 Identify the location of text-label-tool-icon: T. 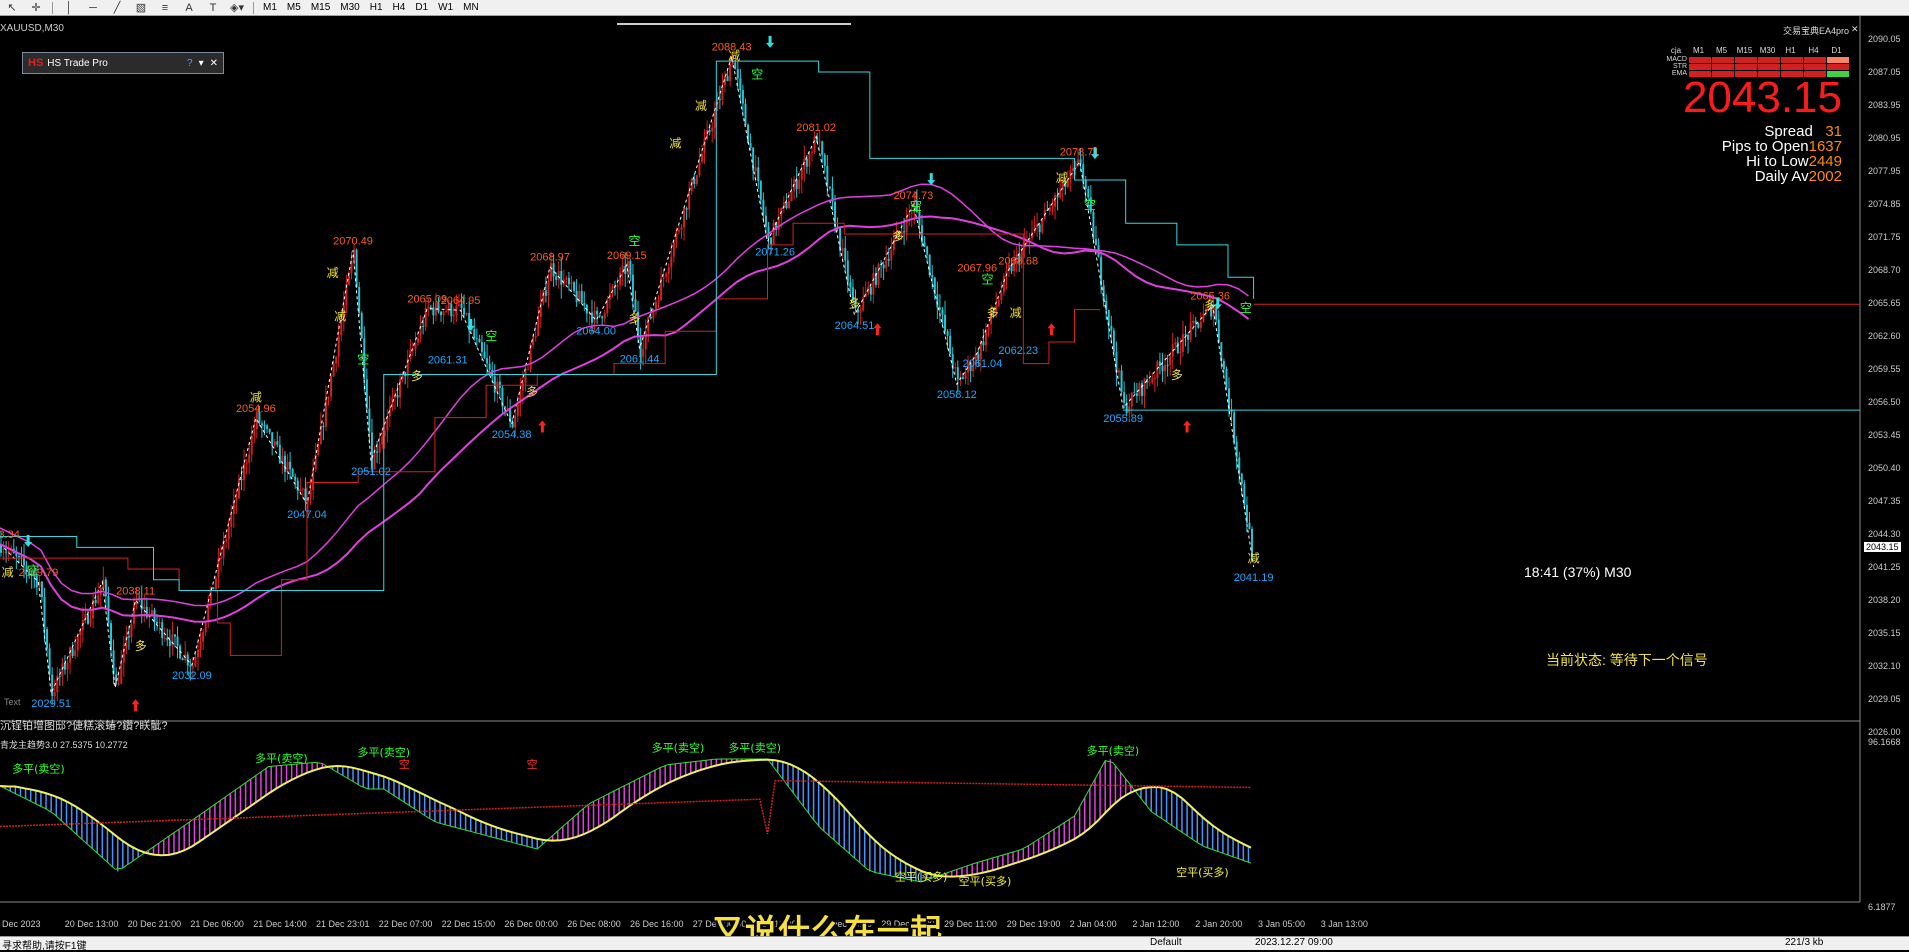
(213, 7).